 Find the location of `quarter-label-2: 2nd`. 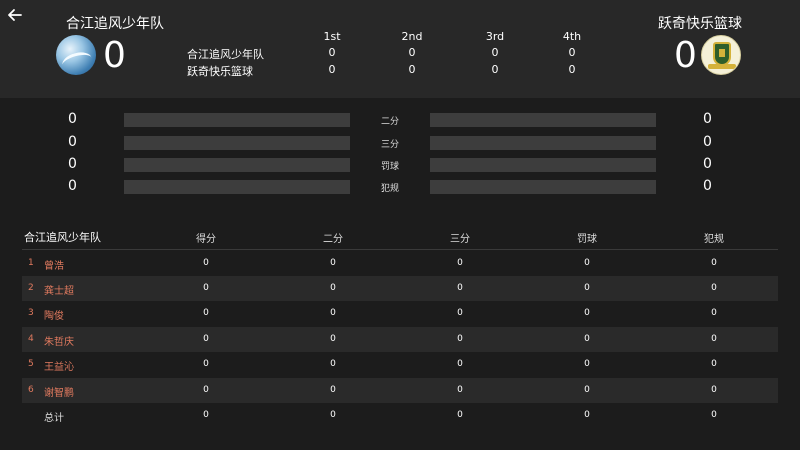

quarter-label-2: 2nd is located at coordinates (412, 36).